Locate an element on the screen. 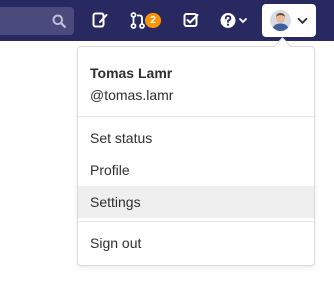  user-username: @tomas.lamr is located at coordinates (132, 95).